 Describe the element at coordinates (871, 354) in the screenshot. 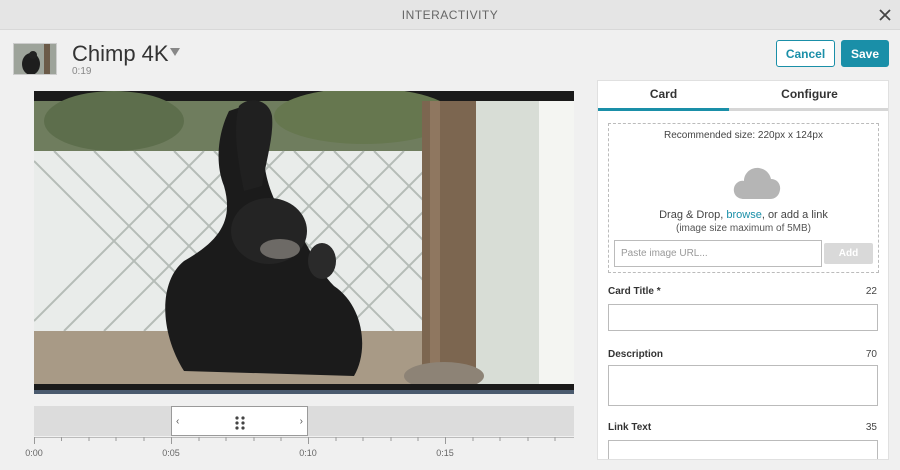

I see `description-char-count: 70` at that location.